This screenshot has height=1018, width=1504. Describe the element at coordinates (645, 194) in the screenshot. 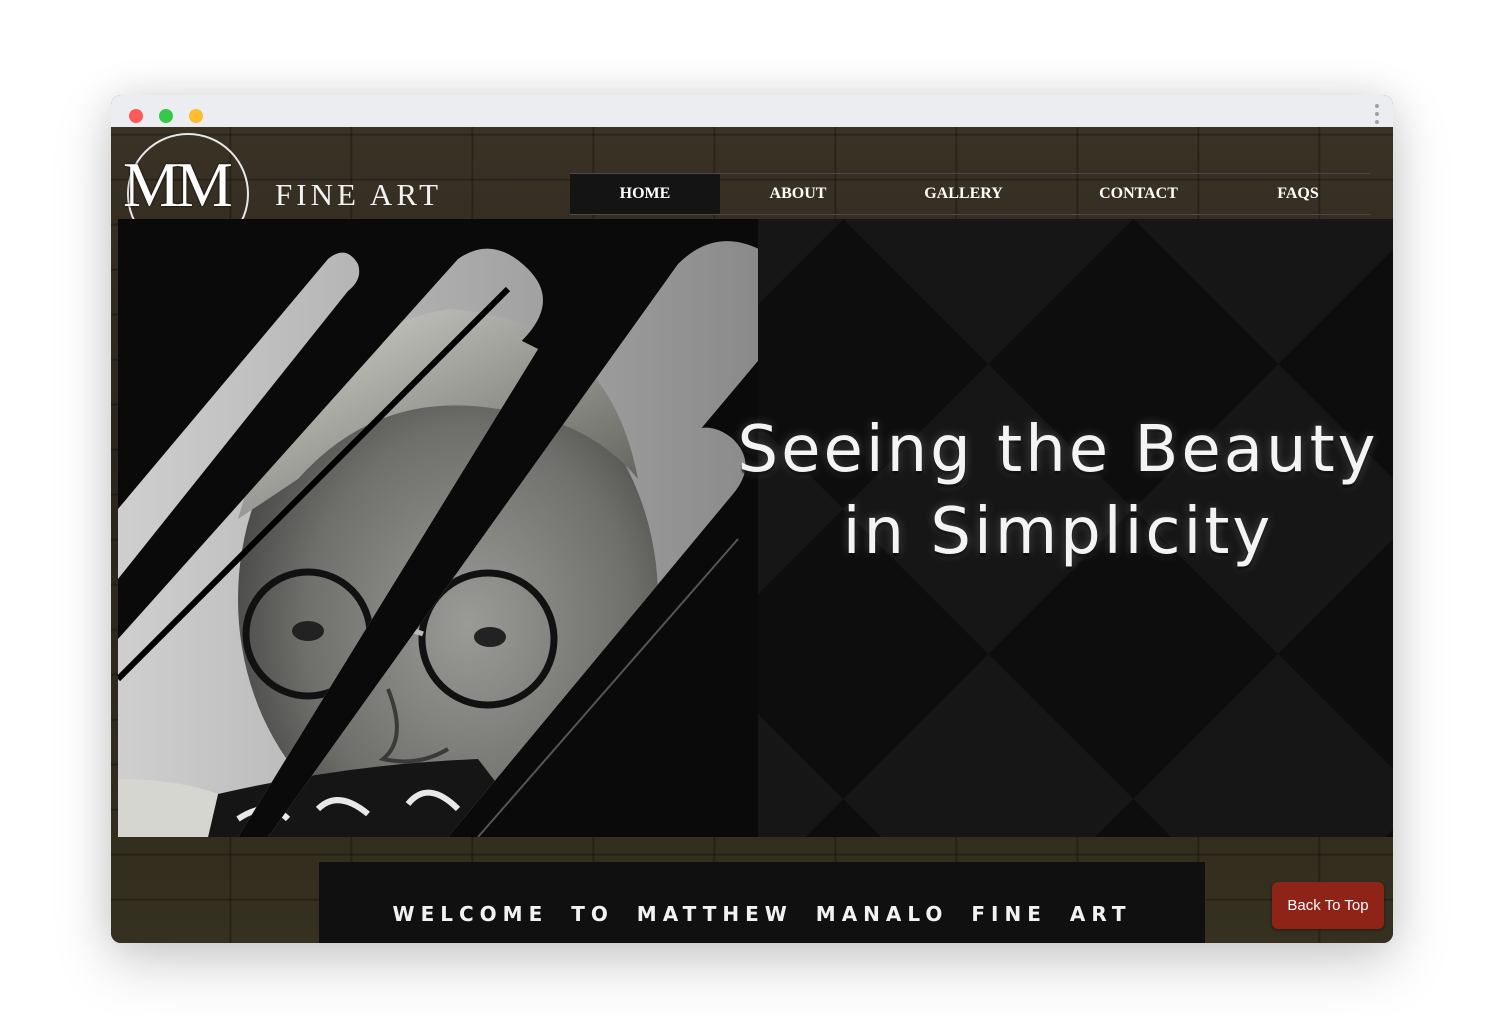

I see `nav-home: HOME` at that location.